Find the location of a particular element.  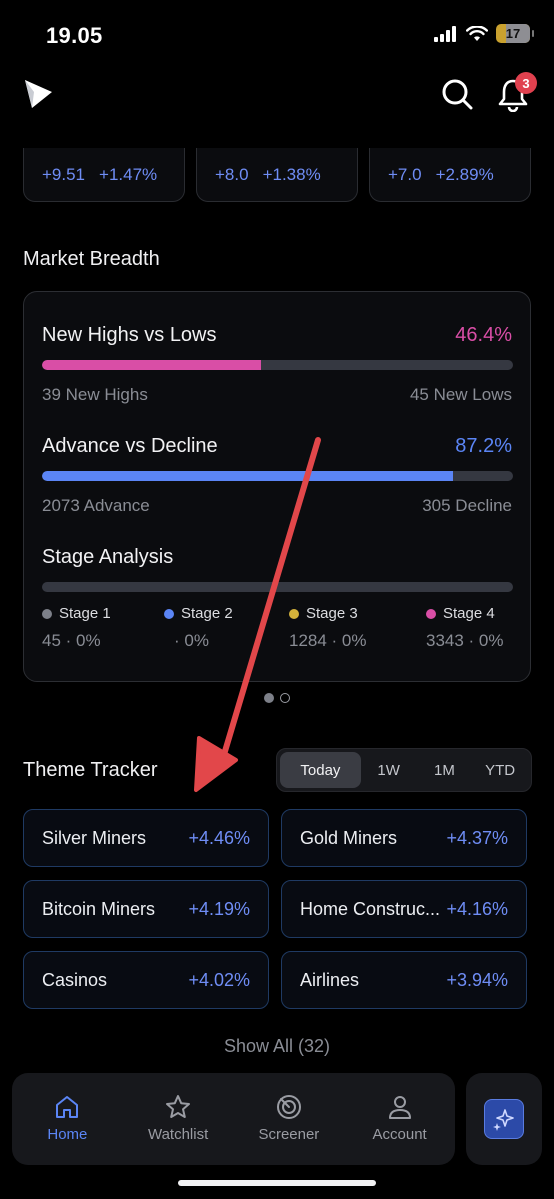

notifications-button: 3 is located at coordinates (517, 94).